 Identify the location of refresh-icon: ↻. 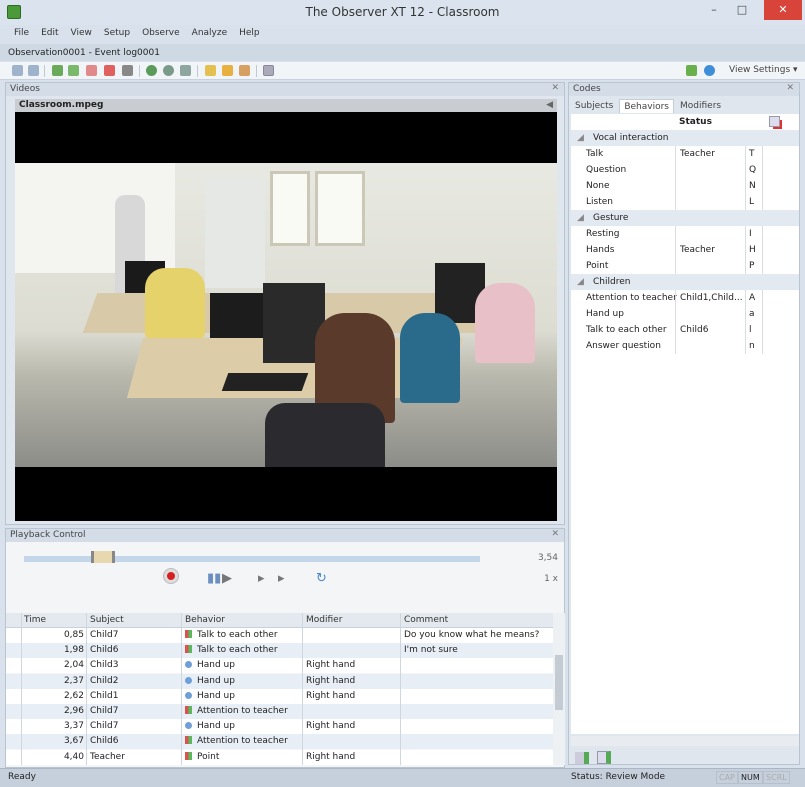
(321, 578).